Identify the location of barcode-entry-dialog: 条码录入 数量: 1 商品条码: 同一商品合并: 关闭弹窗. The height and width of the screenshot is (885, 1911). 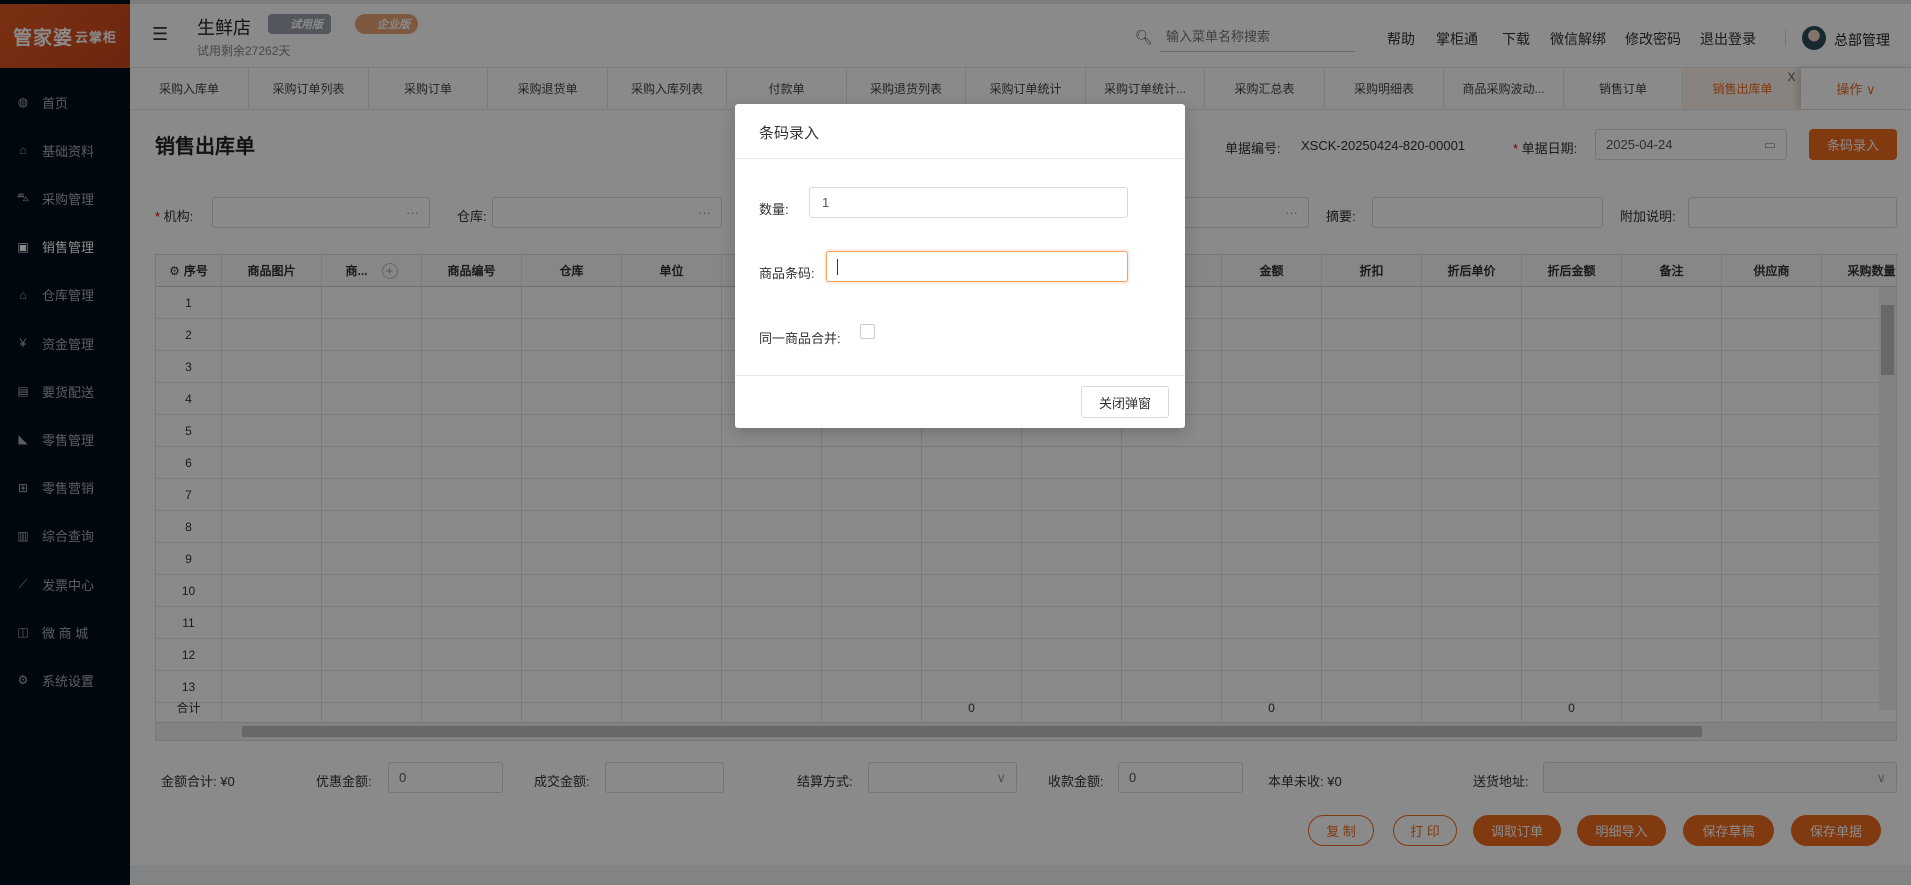
(960, 266).